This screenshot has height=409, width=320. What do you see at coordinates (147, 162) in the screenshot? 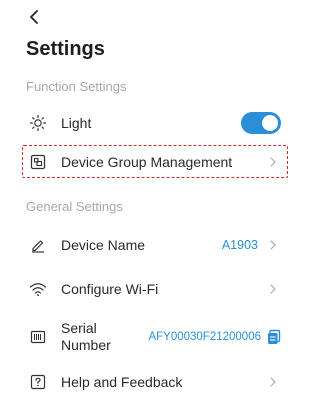
I see `device-group-management-label: Device Group Management` at bounding box center [147, 162].